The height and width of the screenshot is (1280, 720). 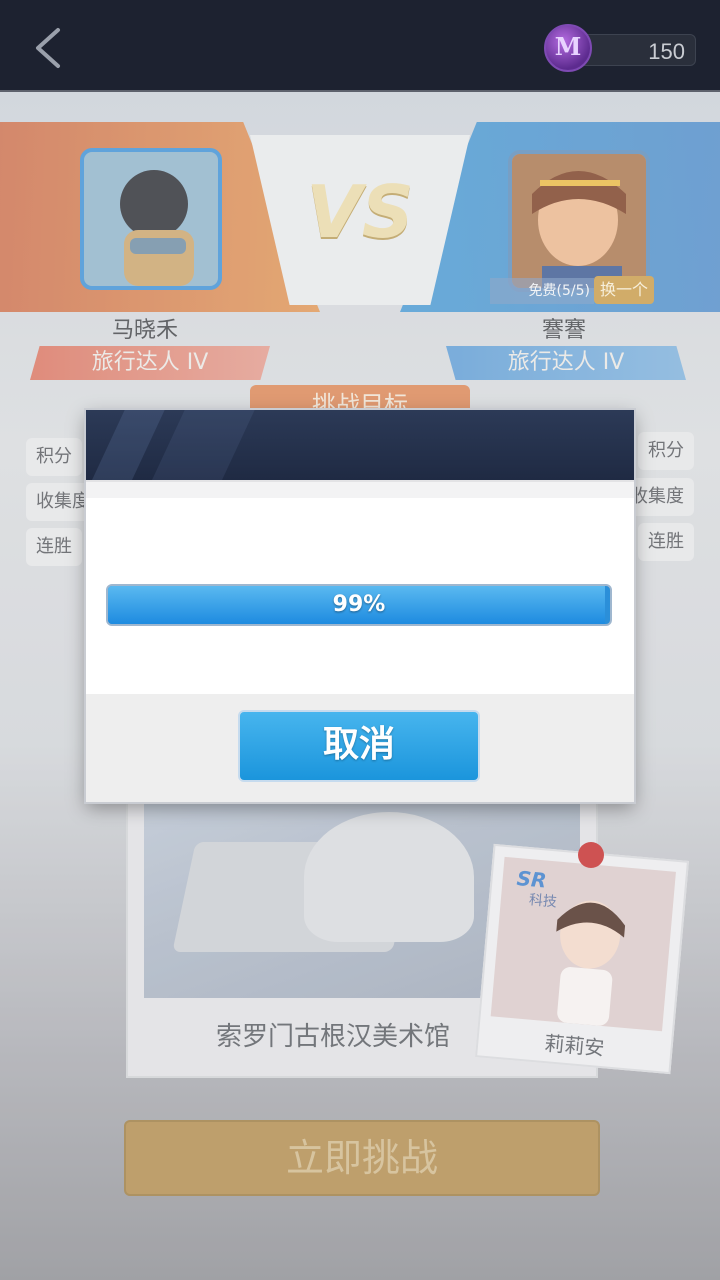 I want to click on dialog-footer: 取消, so click(x=360, y=748).